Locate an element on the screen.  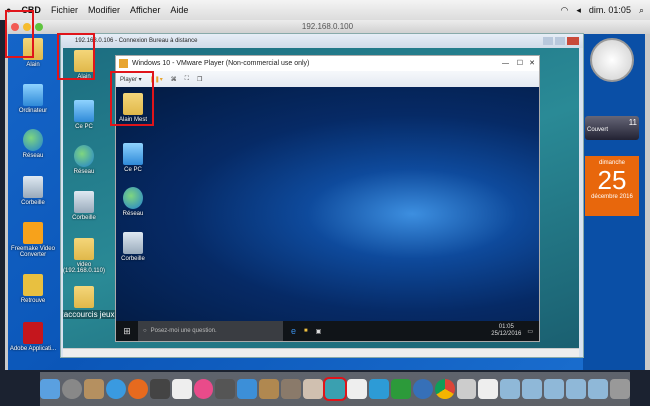
wifi-icon: ◠ is located at coordinates (565, 10).